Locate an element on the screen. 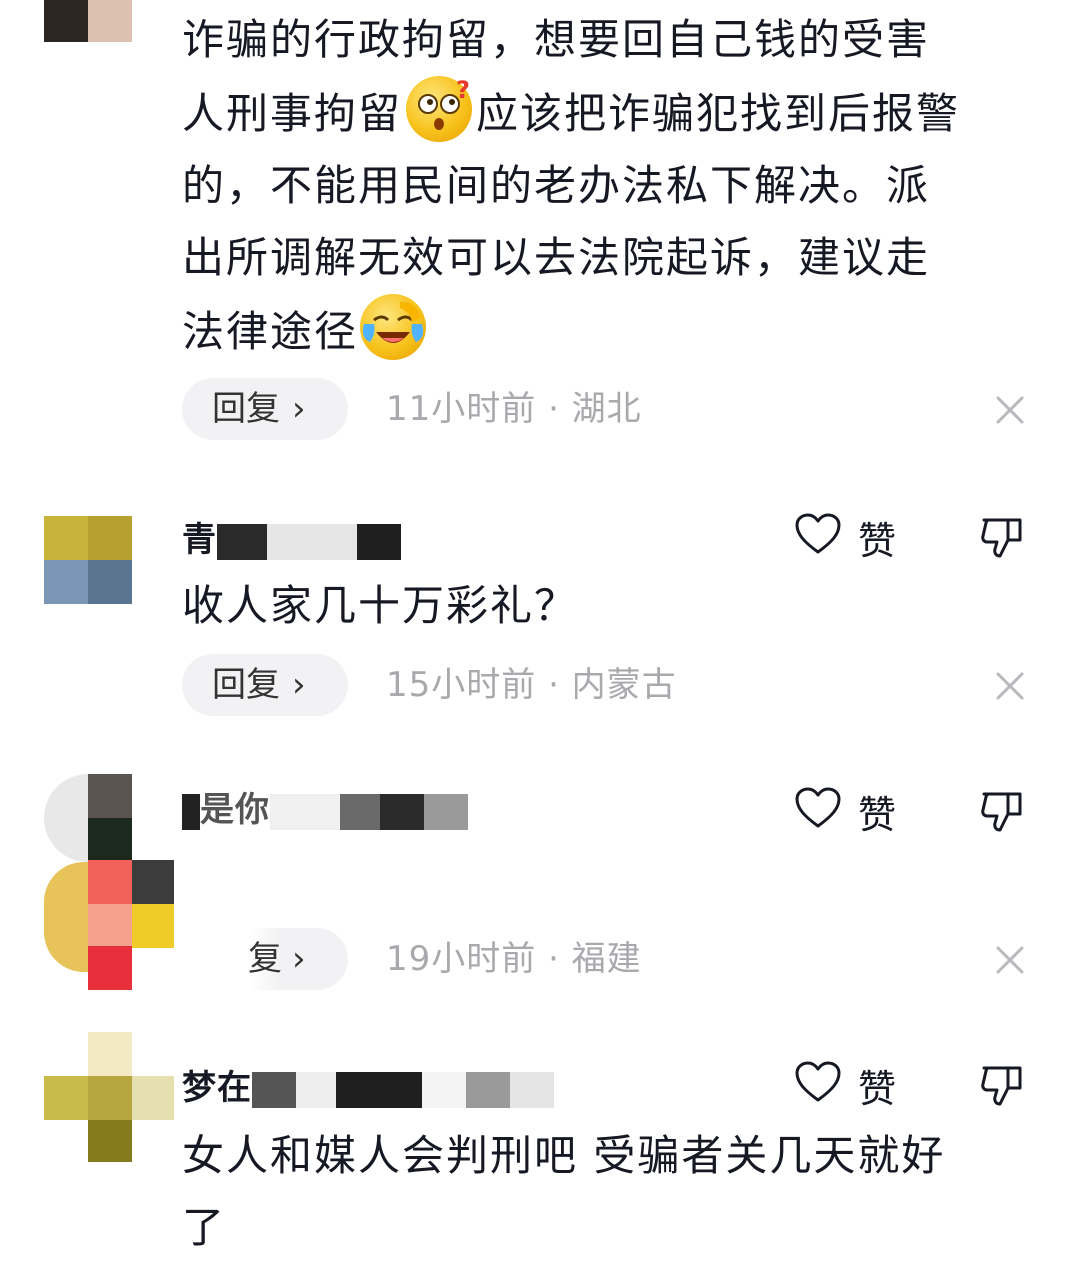  laughing-crying-face-emoji-icon is located at coordinates (393, 327).